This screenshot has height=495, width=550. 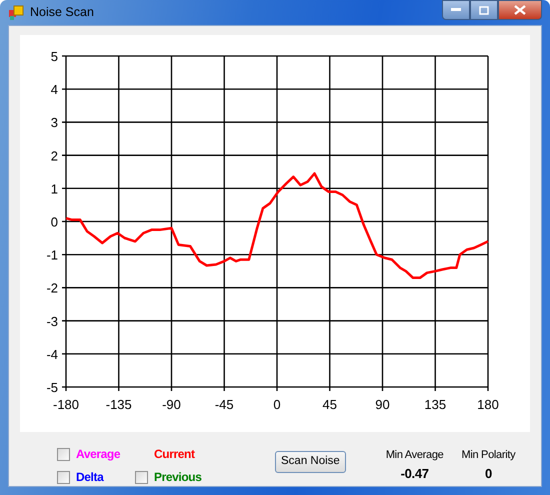 What do you see at coordinates (54, 156) in the screenshot?
I see `y-tick-label: 2` at bounding box center [54, 156].